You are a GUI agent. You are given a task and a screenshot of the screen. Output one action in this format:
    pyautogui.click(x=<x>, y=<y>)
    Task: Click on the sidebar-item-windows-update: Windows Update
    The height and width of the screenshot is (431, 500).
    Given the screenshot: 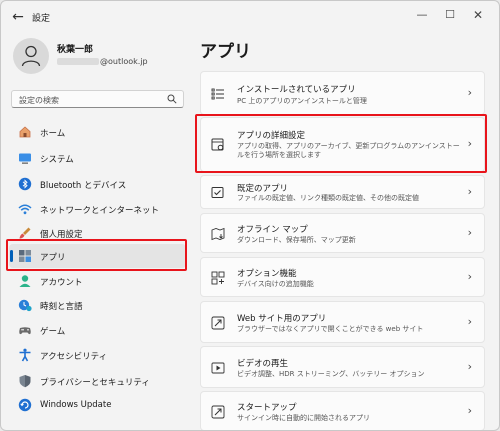 What is the action you would take?
    pyautogui.click(x=97, y=405)
    